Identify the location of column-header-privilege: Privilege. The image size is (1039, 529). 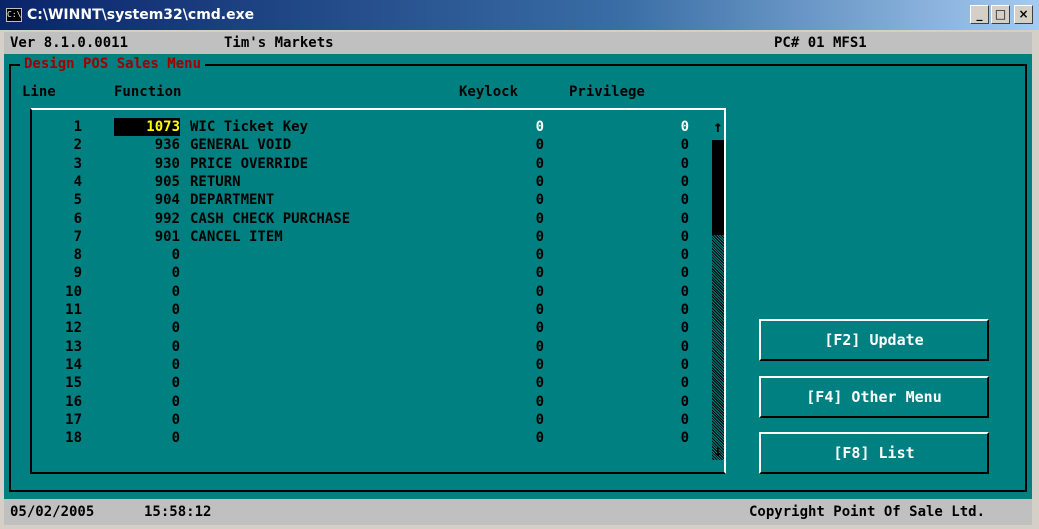
(607, 92).